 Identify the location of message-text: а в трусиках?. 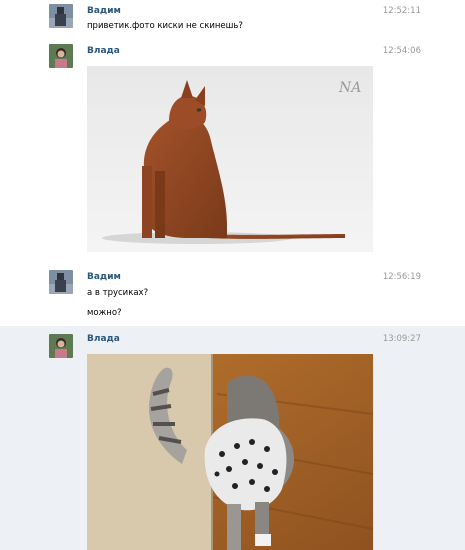
(118, 293).